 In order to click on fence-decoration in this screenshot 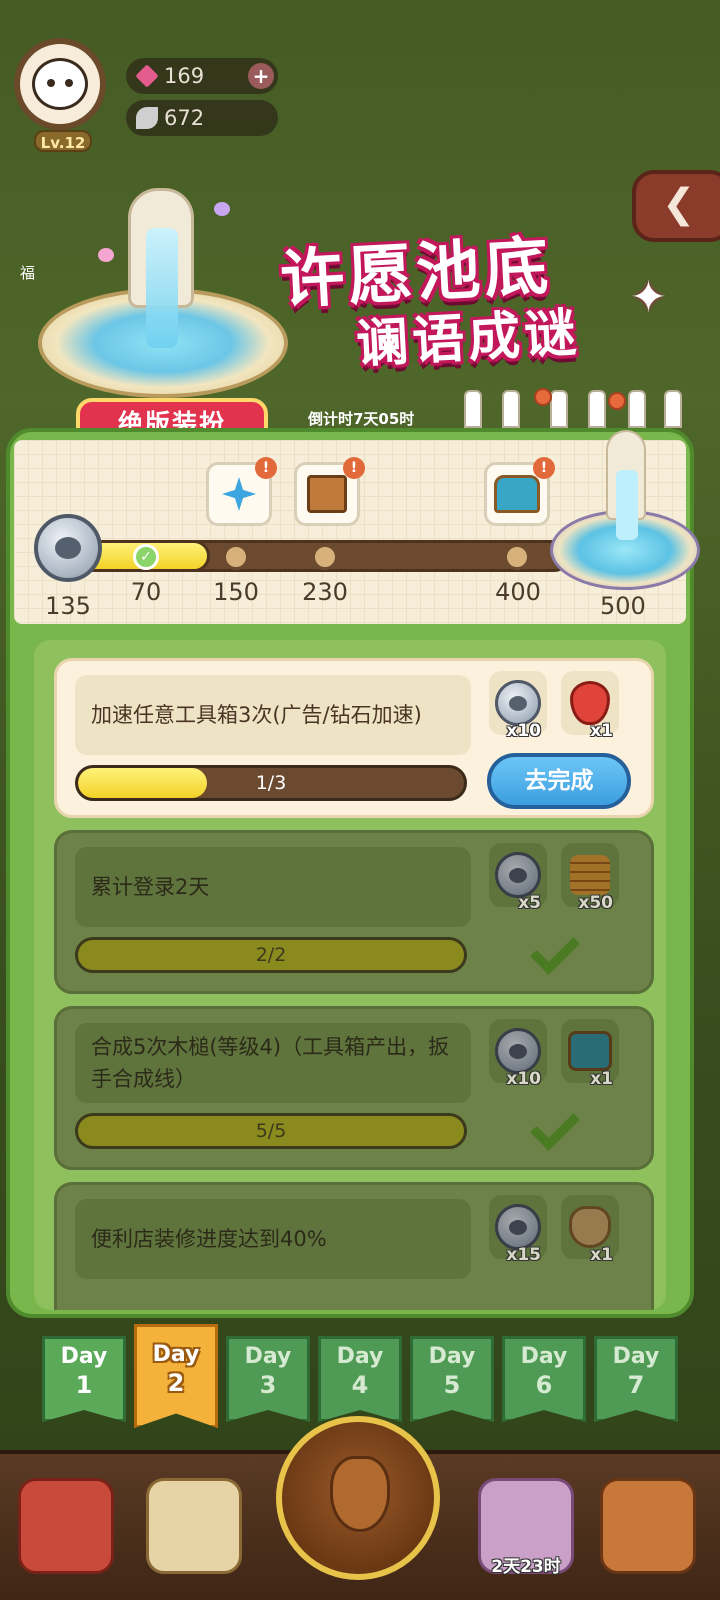, I will do `click(573, 406)`.